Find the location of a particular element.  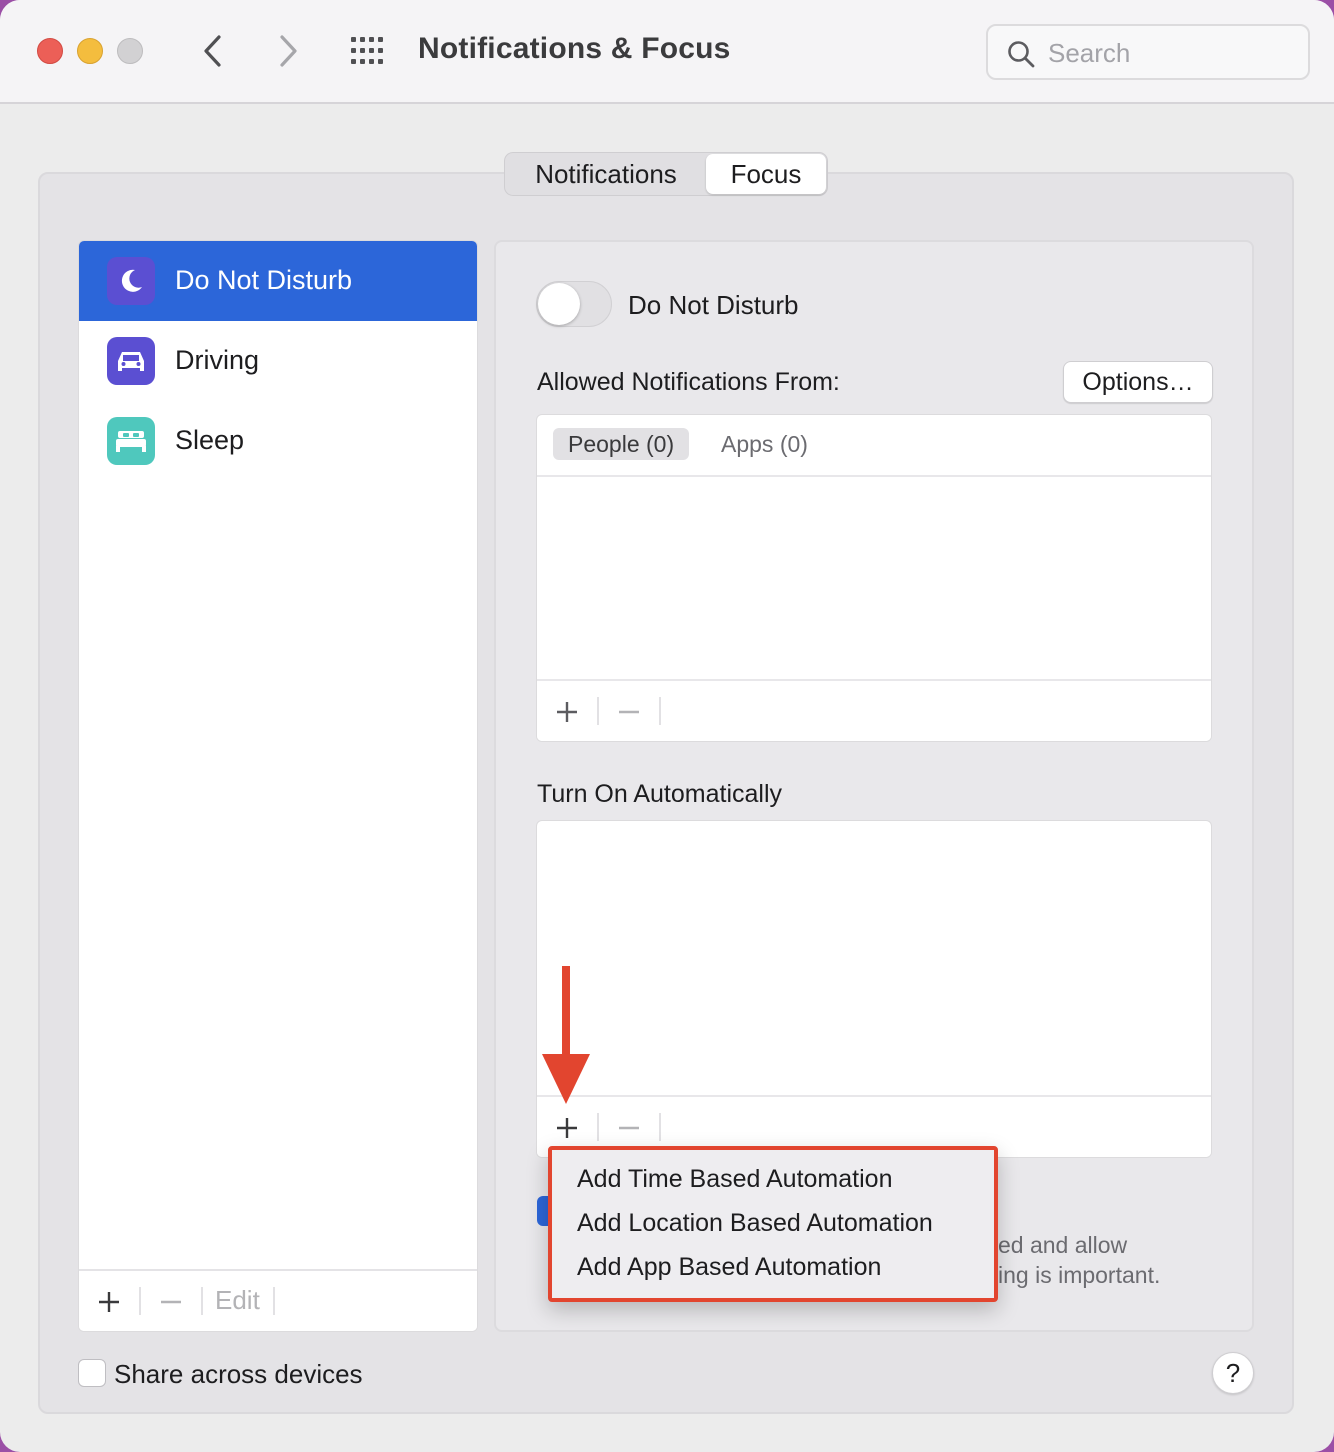

forward-button is located at coordinates (288, 51).